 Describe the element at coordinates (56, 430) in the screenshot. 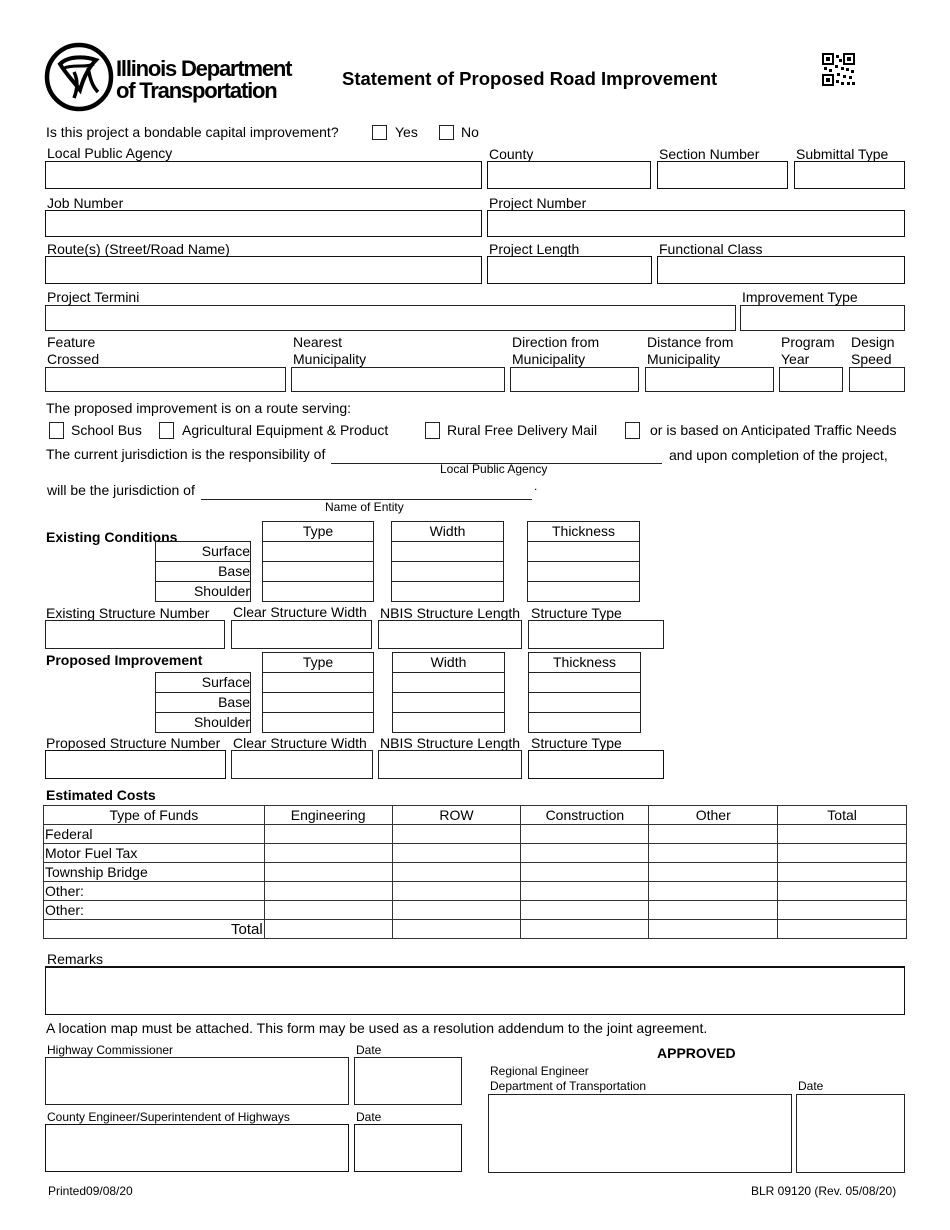

I see `school-bus-checkbox` at that location.